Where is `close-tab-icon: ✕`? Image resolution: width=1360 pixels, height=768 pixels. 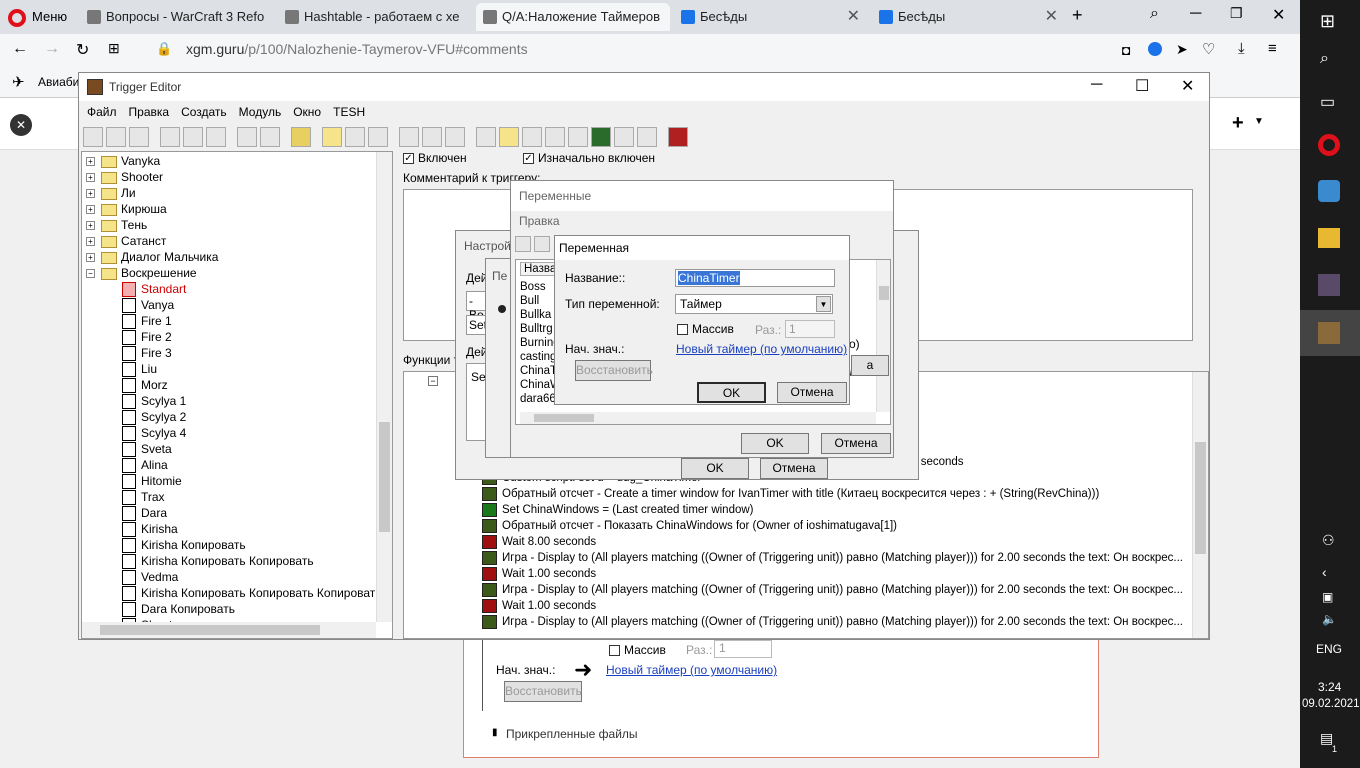 close-tab-icon: ✕ is located at coordinates (853, 17).